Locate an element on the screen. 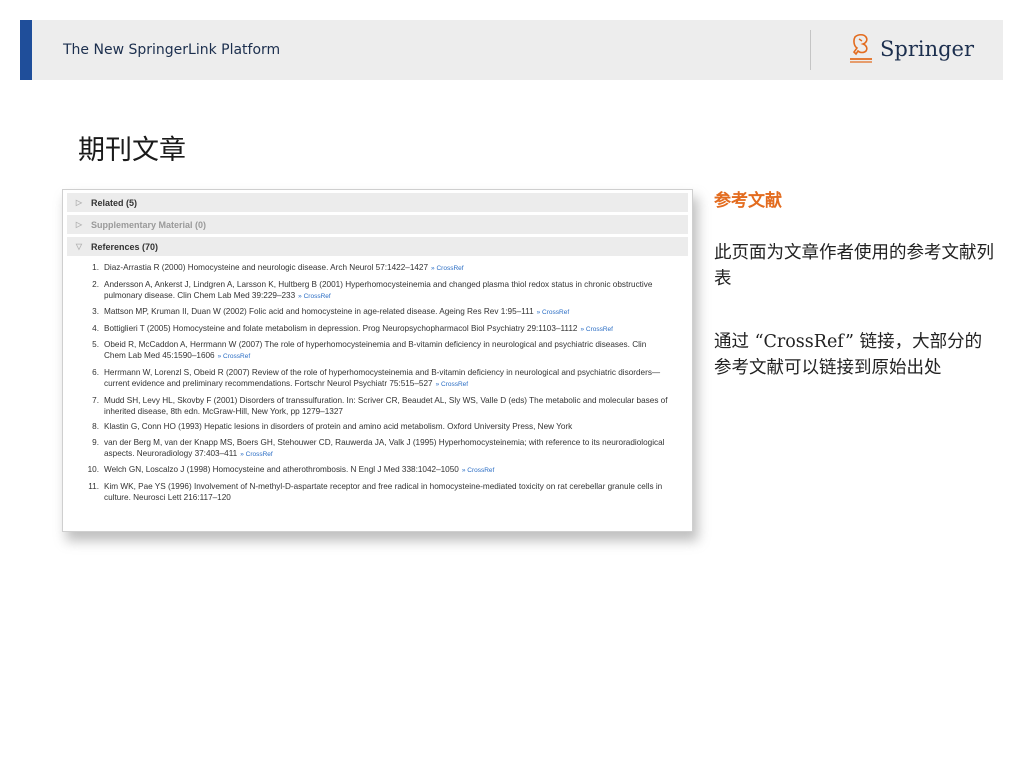 This screenshot has width=1024, height=768. reference-number: 11. is located at coordinates (93, 486).